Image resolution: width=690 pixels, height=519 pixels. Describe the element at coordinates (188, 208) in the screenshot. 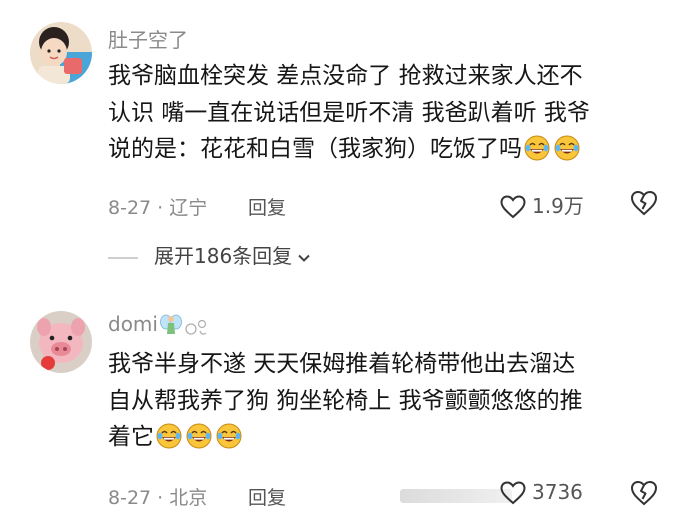

I see `comment-location: 辽宁` at that location.